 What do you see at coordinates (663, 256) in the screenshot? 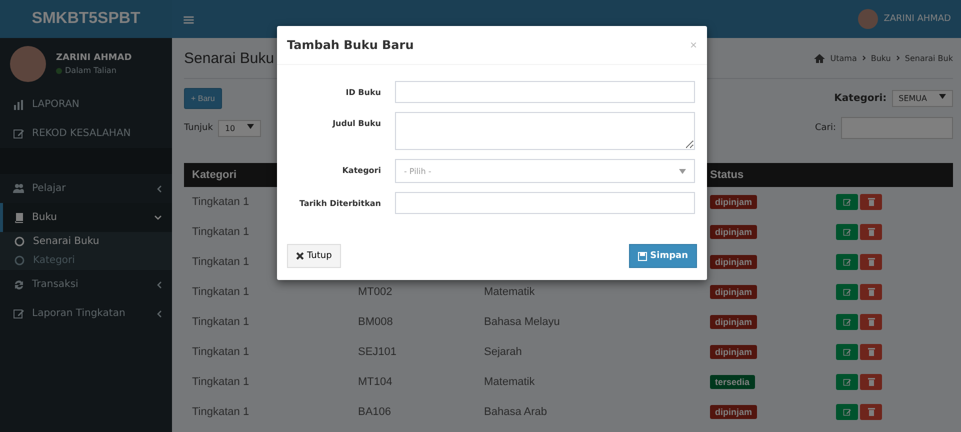
I see `save-button: Simpan` at bounding box center [663, 256].